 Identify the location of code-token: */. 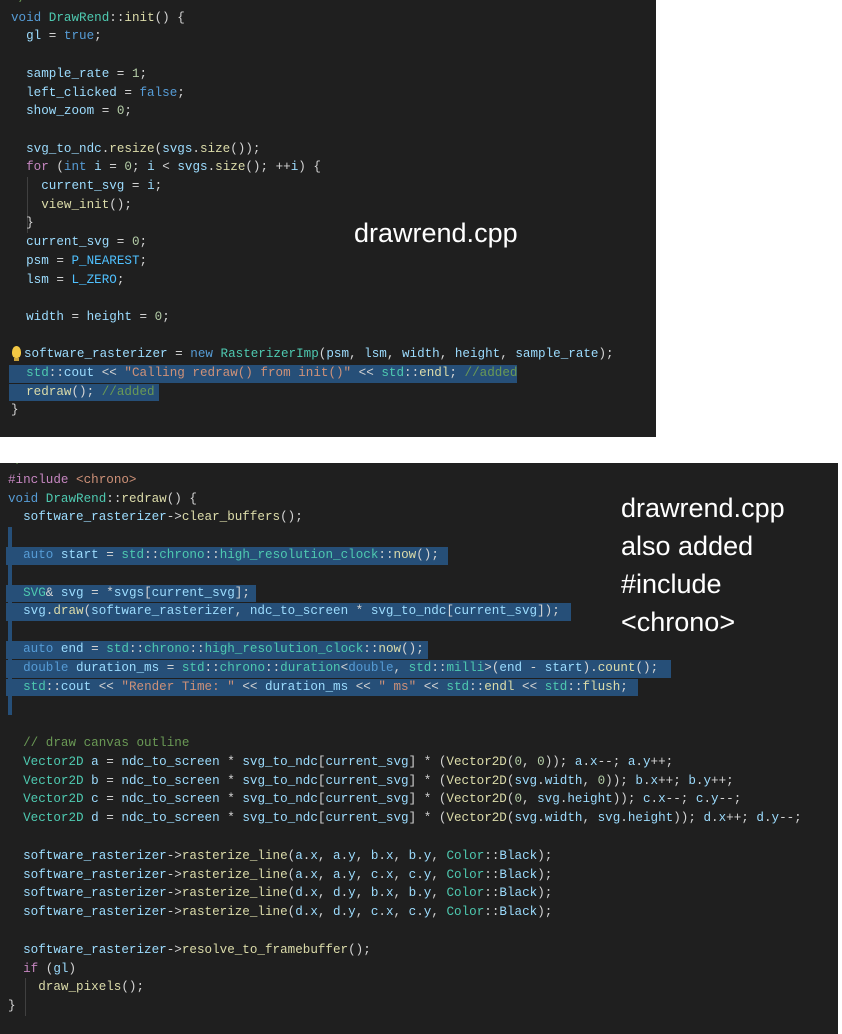
(15, 465).